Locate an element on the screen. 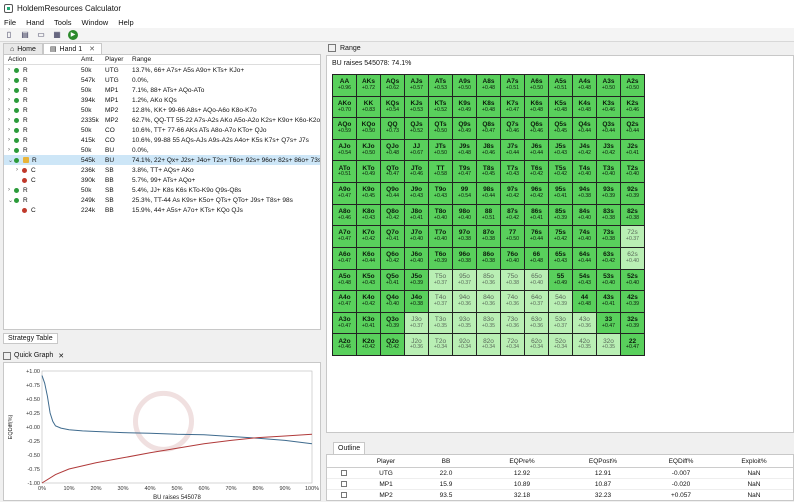 This screenshot has height=502, width=794. hand-cell: A2o +0.46 is located at coordinates (344, 344).